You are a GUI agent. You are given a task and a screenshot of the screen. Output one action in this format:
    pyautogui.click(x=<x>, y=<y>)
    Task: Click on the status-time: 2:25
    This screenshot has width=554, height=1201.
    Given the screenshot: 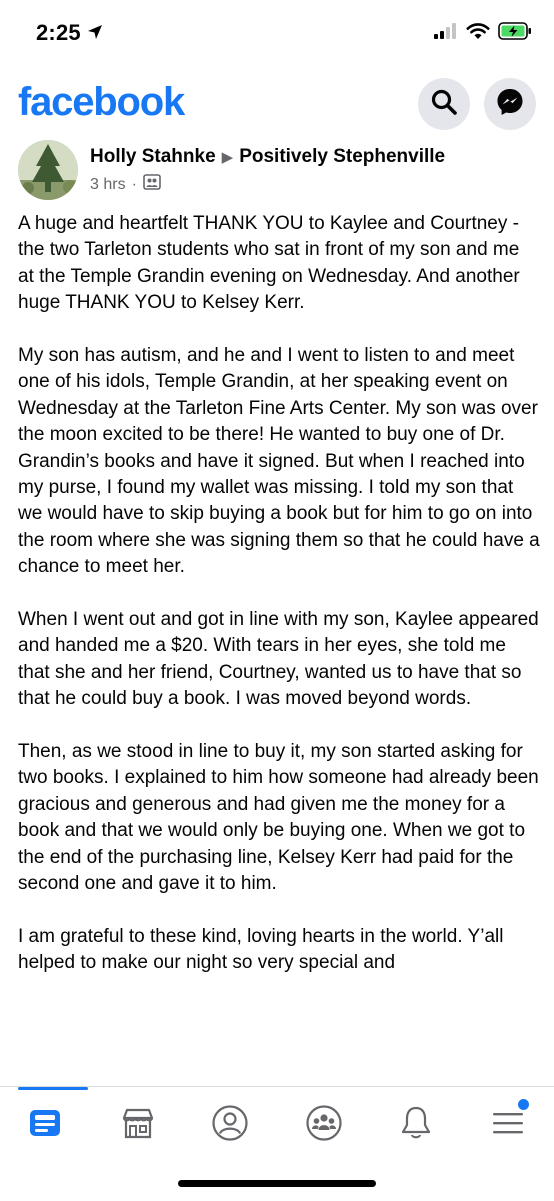 What is the action you would take?
    pyautogui.click(x=58, y=32)
    